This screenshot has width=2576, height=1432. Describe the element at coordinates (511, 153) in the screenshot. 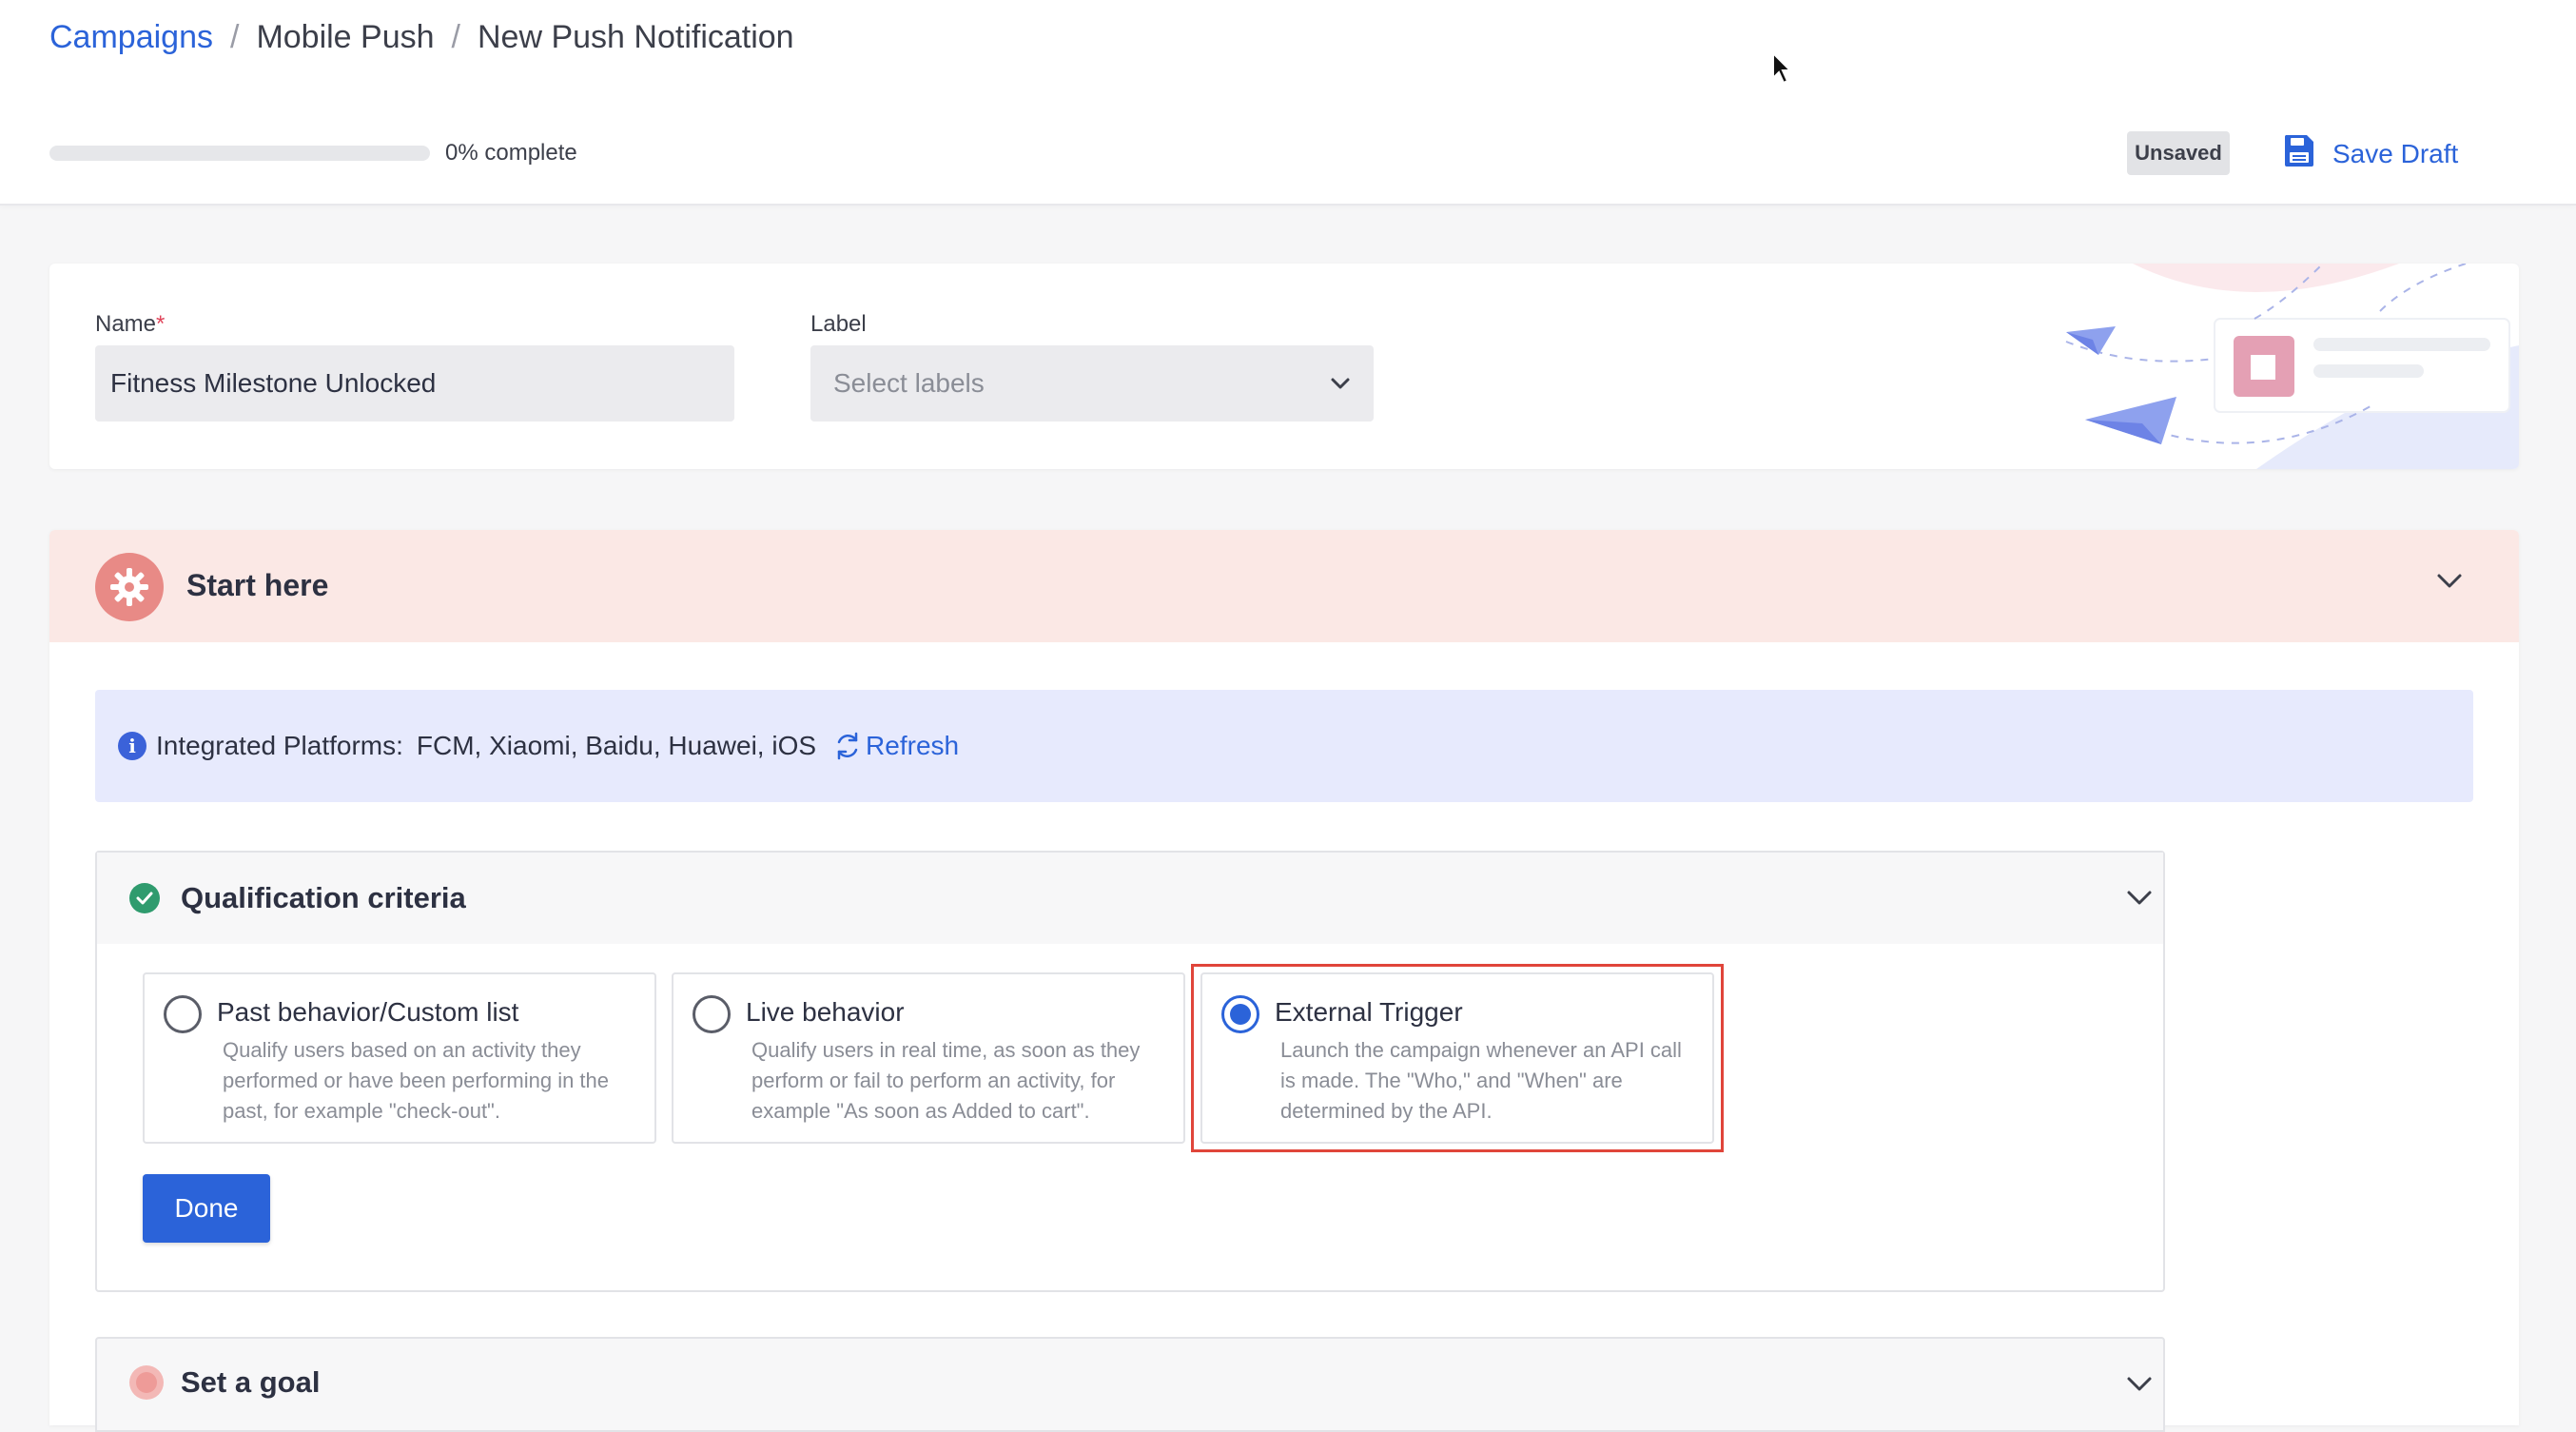

I see `progress-label: 0% complete` at that location.